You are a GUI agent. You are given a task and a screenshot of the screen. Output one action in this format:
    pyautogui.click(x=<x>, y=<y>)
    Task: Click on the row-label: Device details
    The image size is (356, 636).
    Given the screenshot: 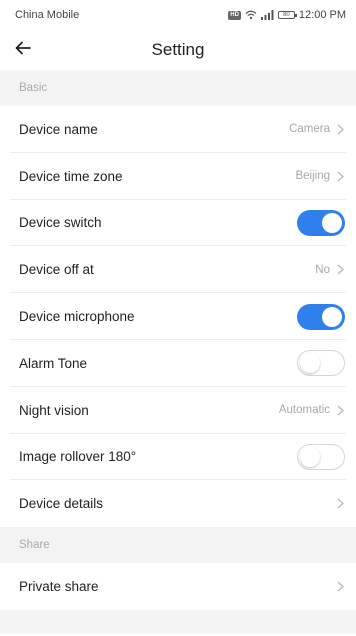 What is the action you would take?
    pyautogui.click(x=61, y=504)
    